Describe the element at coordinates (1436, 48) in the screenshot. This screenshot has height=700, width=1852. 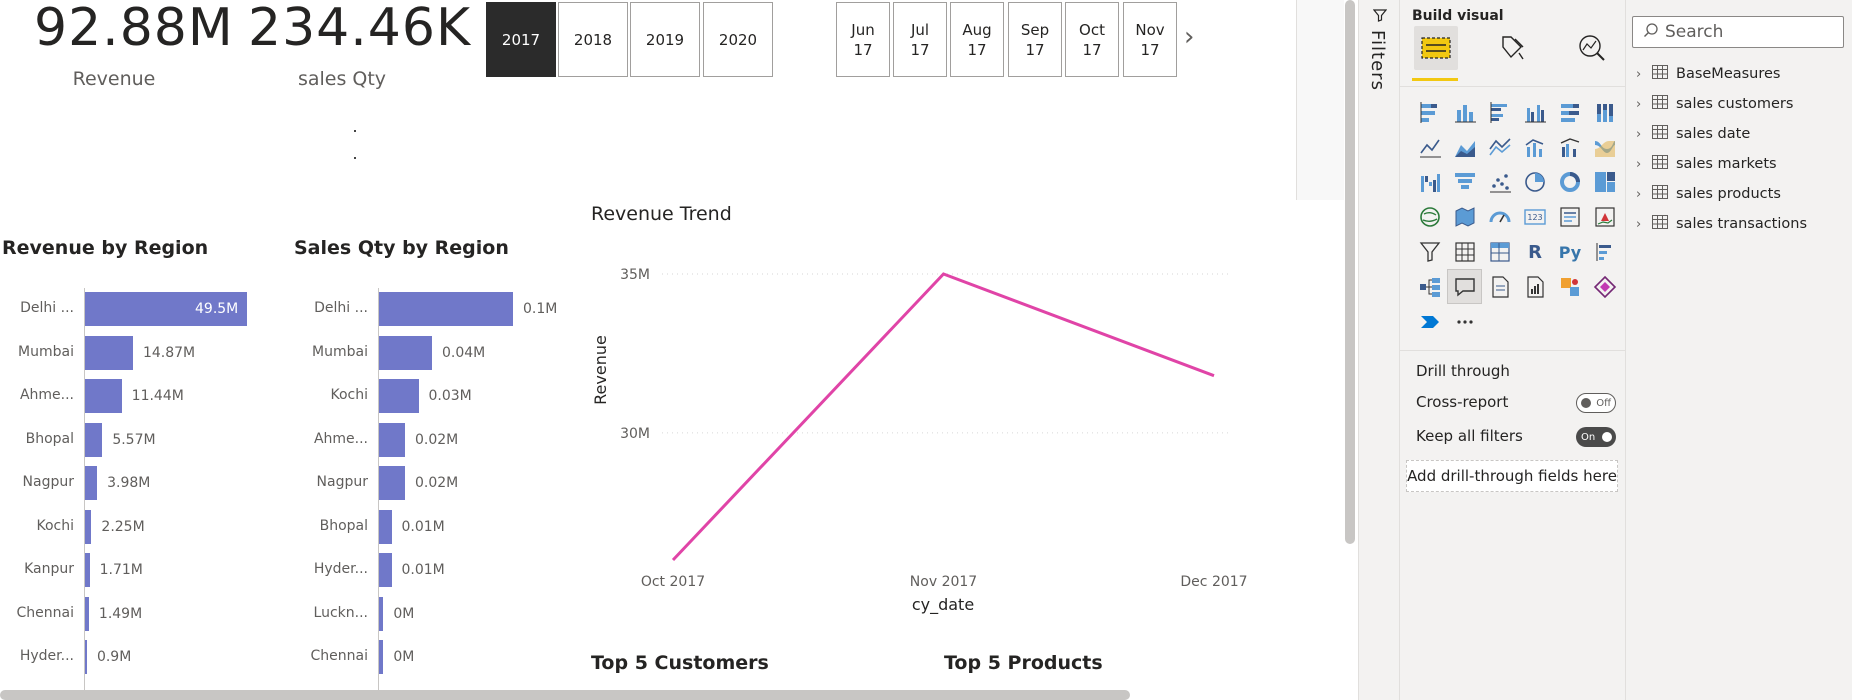
I see `build-visual-icon` at that location.